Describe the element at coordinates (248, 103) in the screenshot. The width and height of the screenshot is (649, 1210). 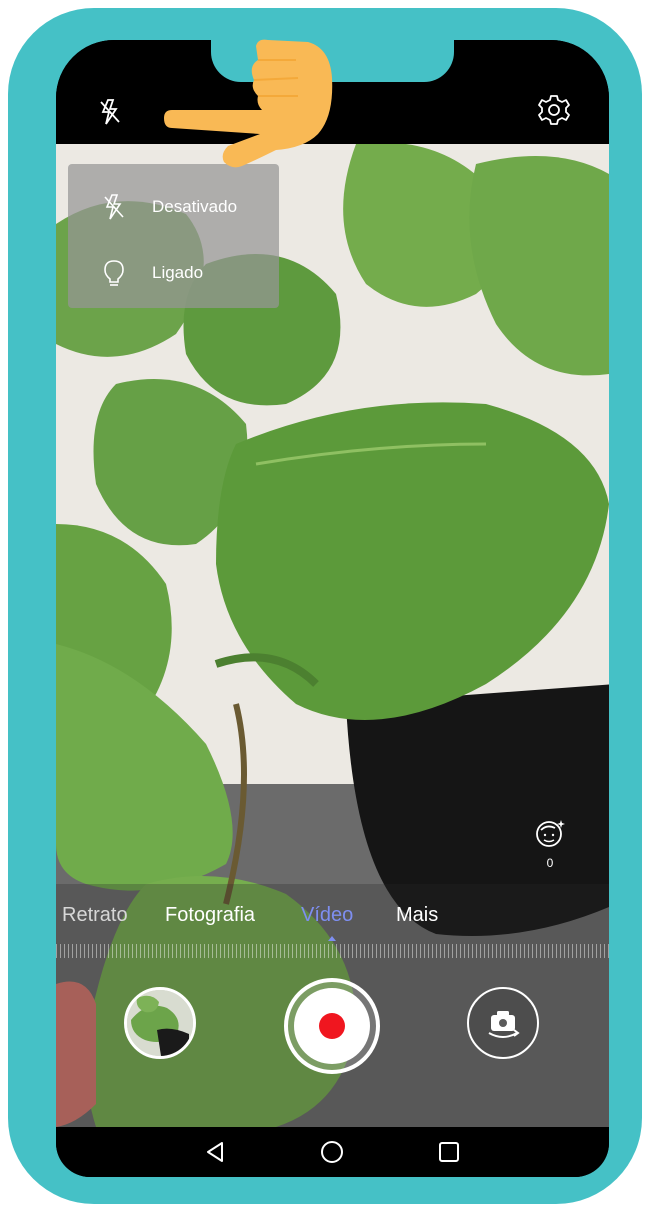
I see `pointing-hand-icon` at that location.